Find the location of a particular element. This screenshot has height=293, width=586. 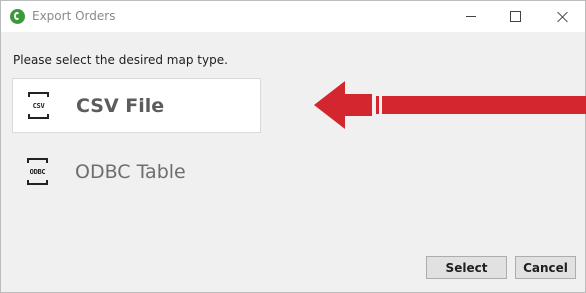

arrow-head is located at coordinates (343, 105).